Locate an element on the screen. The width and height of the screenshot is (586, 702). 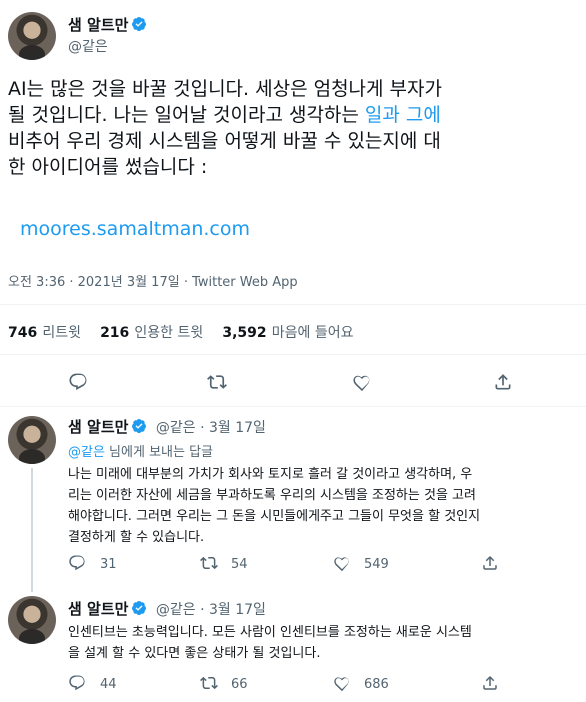
tweet-text-line: 한 아이디어를 썼습니다 : is located at coordinates (108, 167).